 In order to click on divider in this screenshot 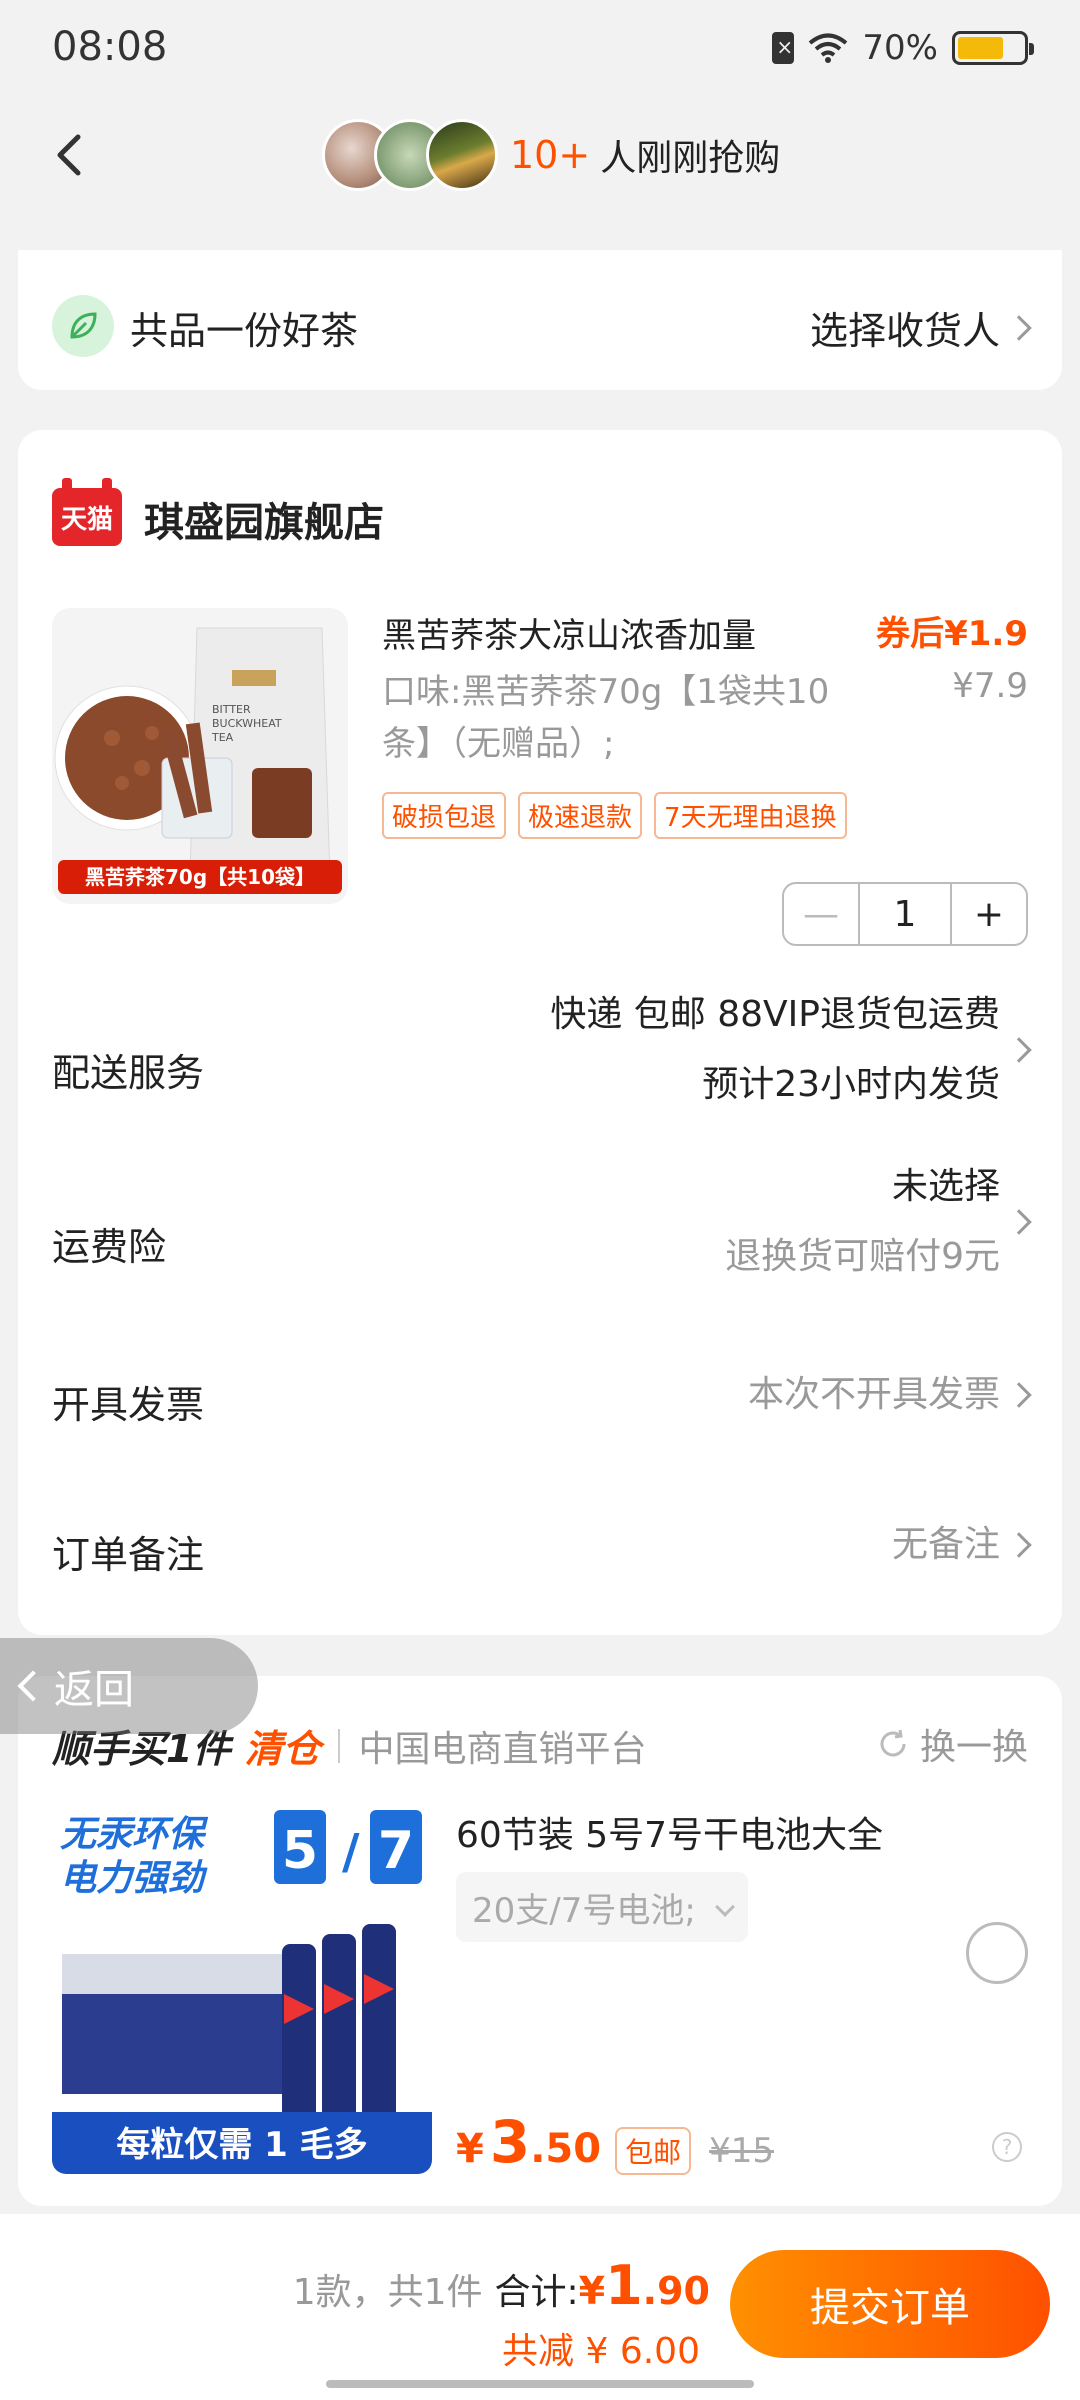, I will do `click(339, 1745)`.